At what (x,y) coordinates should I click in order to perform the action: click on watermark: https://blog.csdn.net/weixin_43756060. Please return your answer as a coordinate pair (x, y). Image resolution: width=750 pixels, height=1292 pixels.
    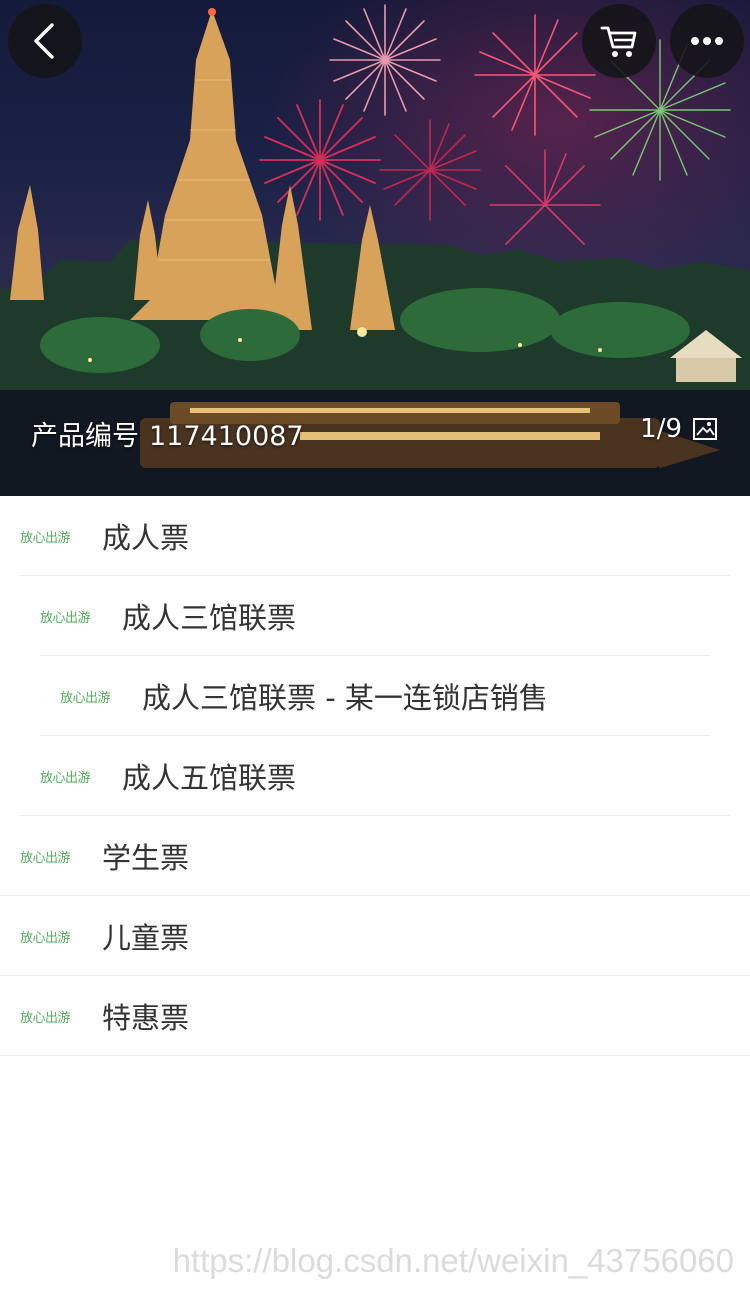
    Looking at the image, I should click on (453, 1260).